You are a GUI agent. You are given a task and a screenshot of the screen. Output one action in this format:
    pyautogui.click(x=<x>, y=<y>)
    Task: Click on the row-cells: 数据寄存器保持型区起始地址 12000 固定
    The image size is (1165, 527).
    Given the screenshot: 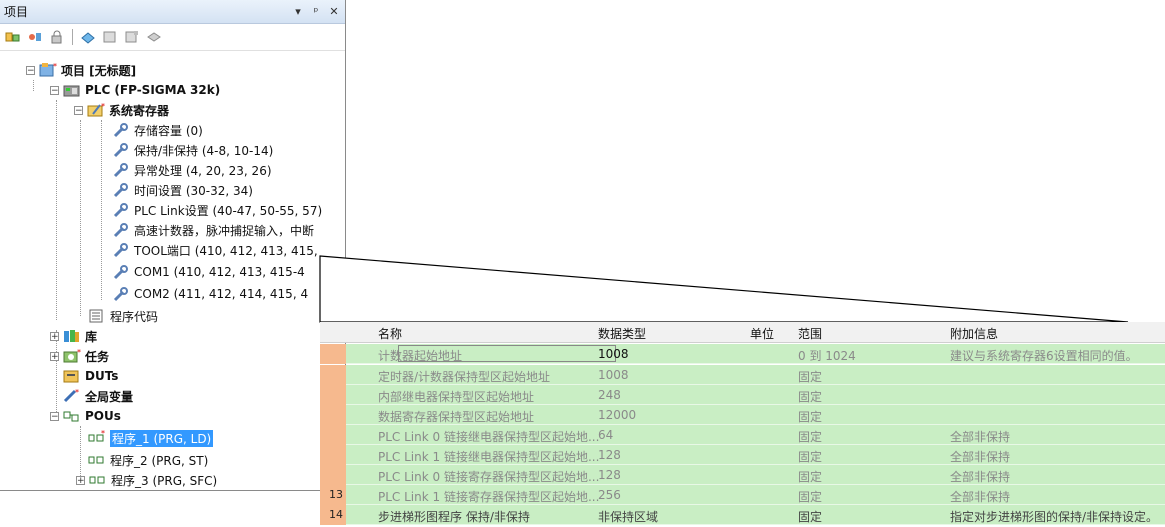 What is the action you would take?
    pyautogui.click(x=755, y=415)
    